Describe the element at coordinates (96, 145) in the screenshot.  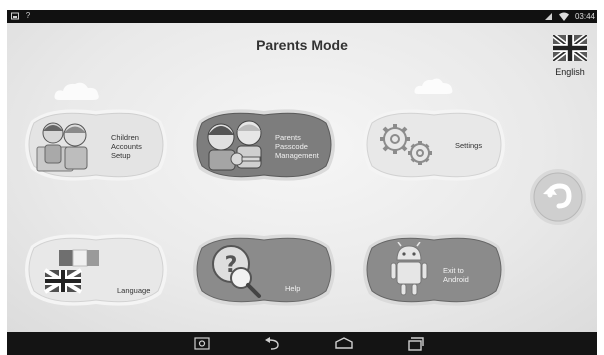
I see `children-accounts-setup-button: Children Accounts Setup` at that location.